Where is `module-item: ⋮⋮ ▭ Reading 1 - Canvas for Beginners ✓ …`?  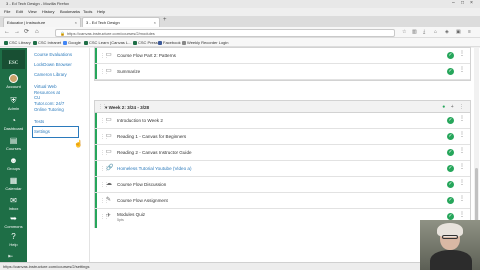 module-item: ⋮⋮ ▭ Reading 1 - Canvas for Beginners ✓ … is located at coordinates (282, 137).